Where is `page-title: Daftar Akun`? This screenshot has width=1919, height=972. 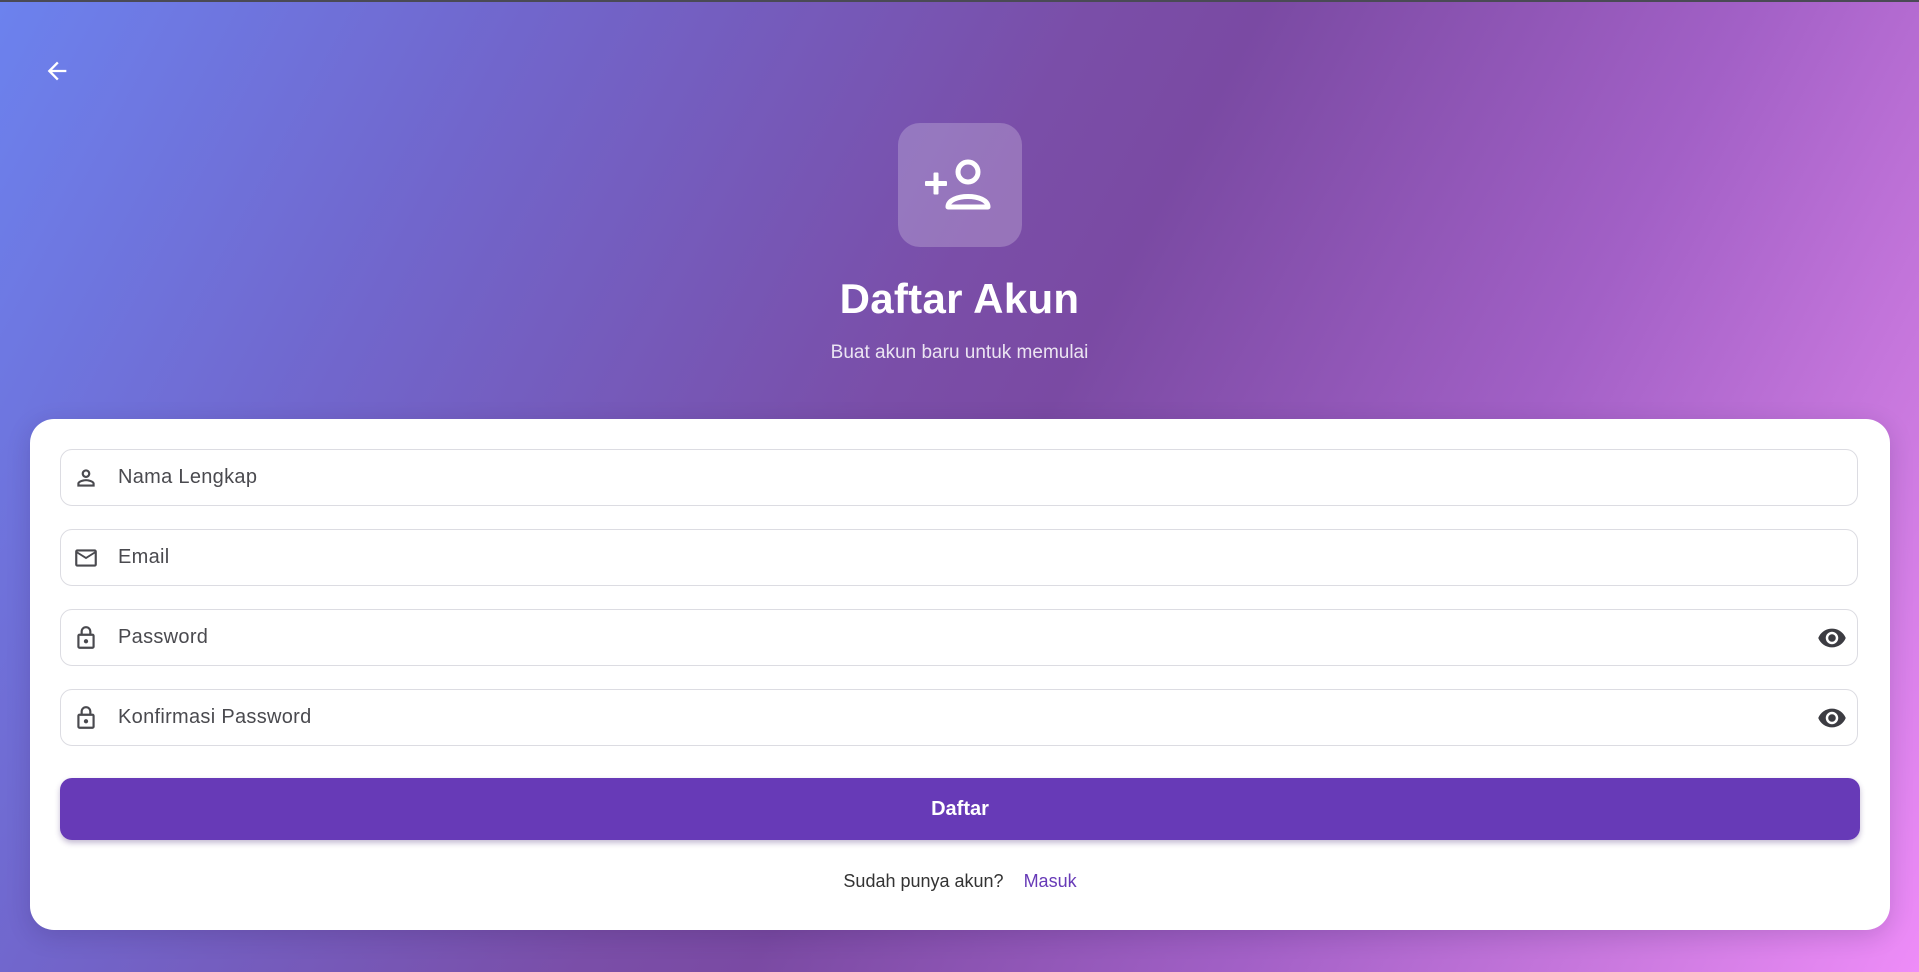
page-title: Daftar Akun is located at coordinates (959, 298).